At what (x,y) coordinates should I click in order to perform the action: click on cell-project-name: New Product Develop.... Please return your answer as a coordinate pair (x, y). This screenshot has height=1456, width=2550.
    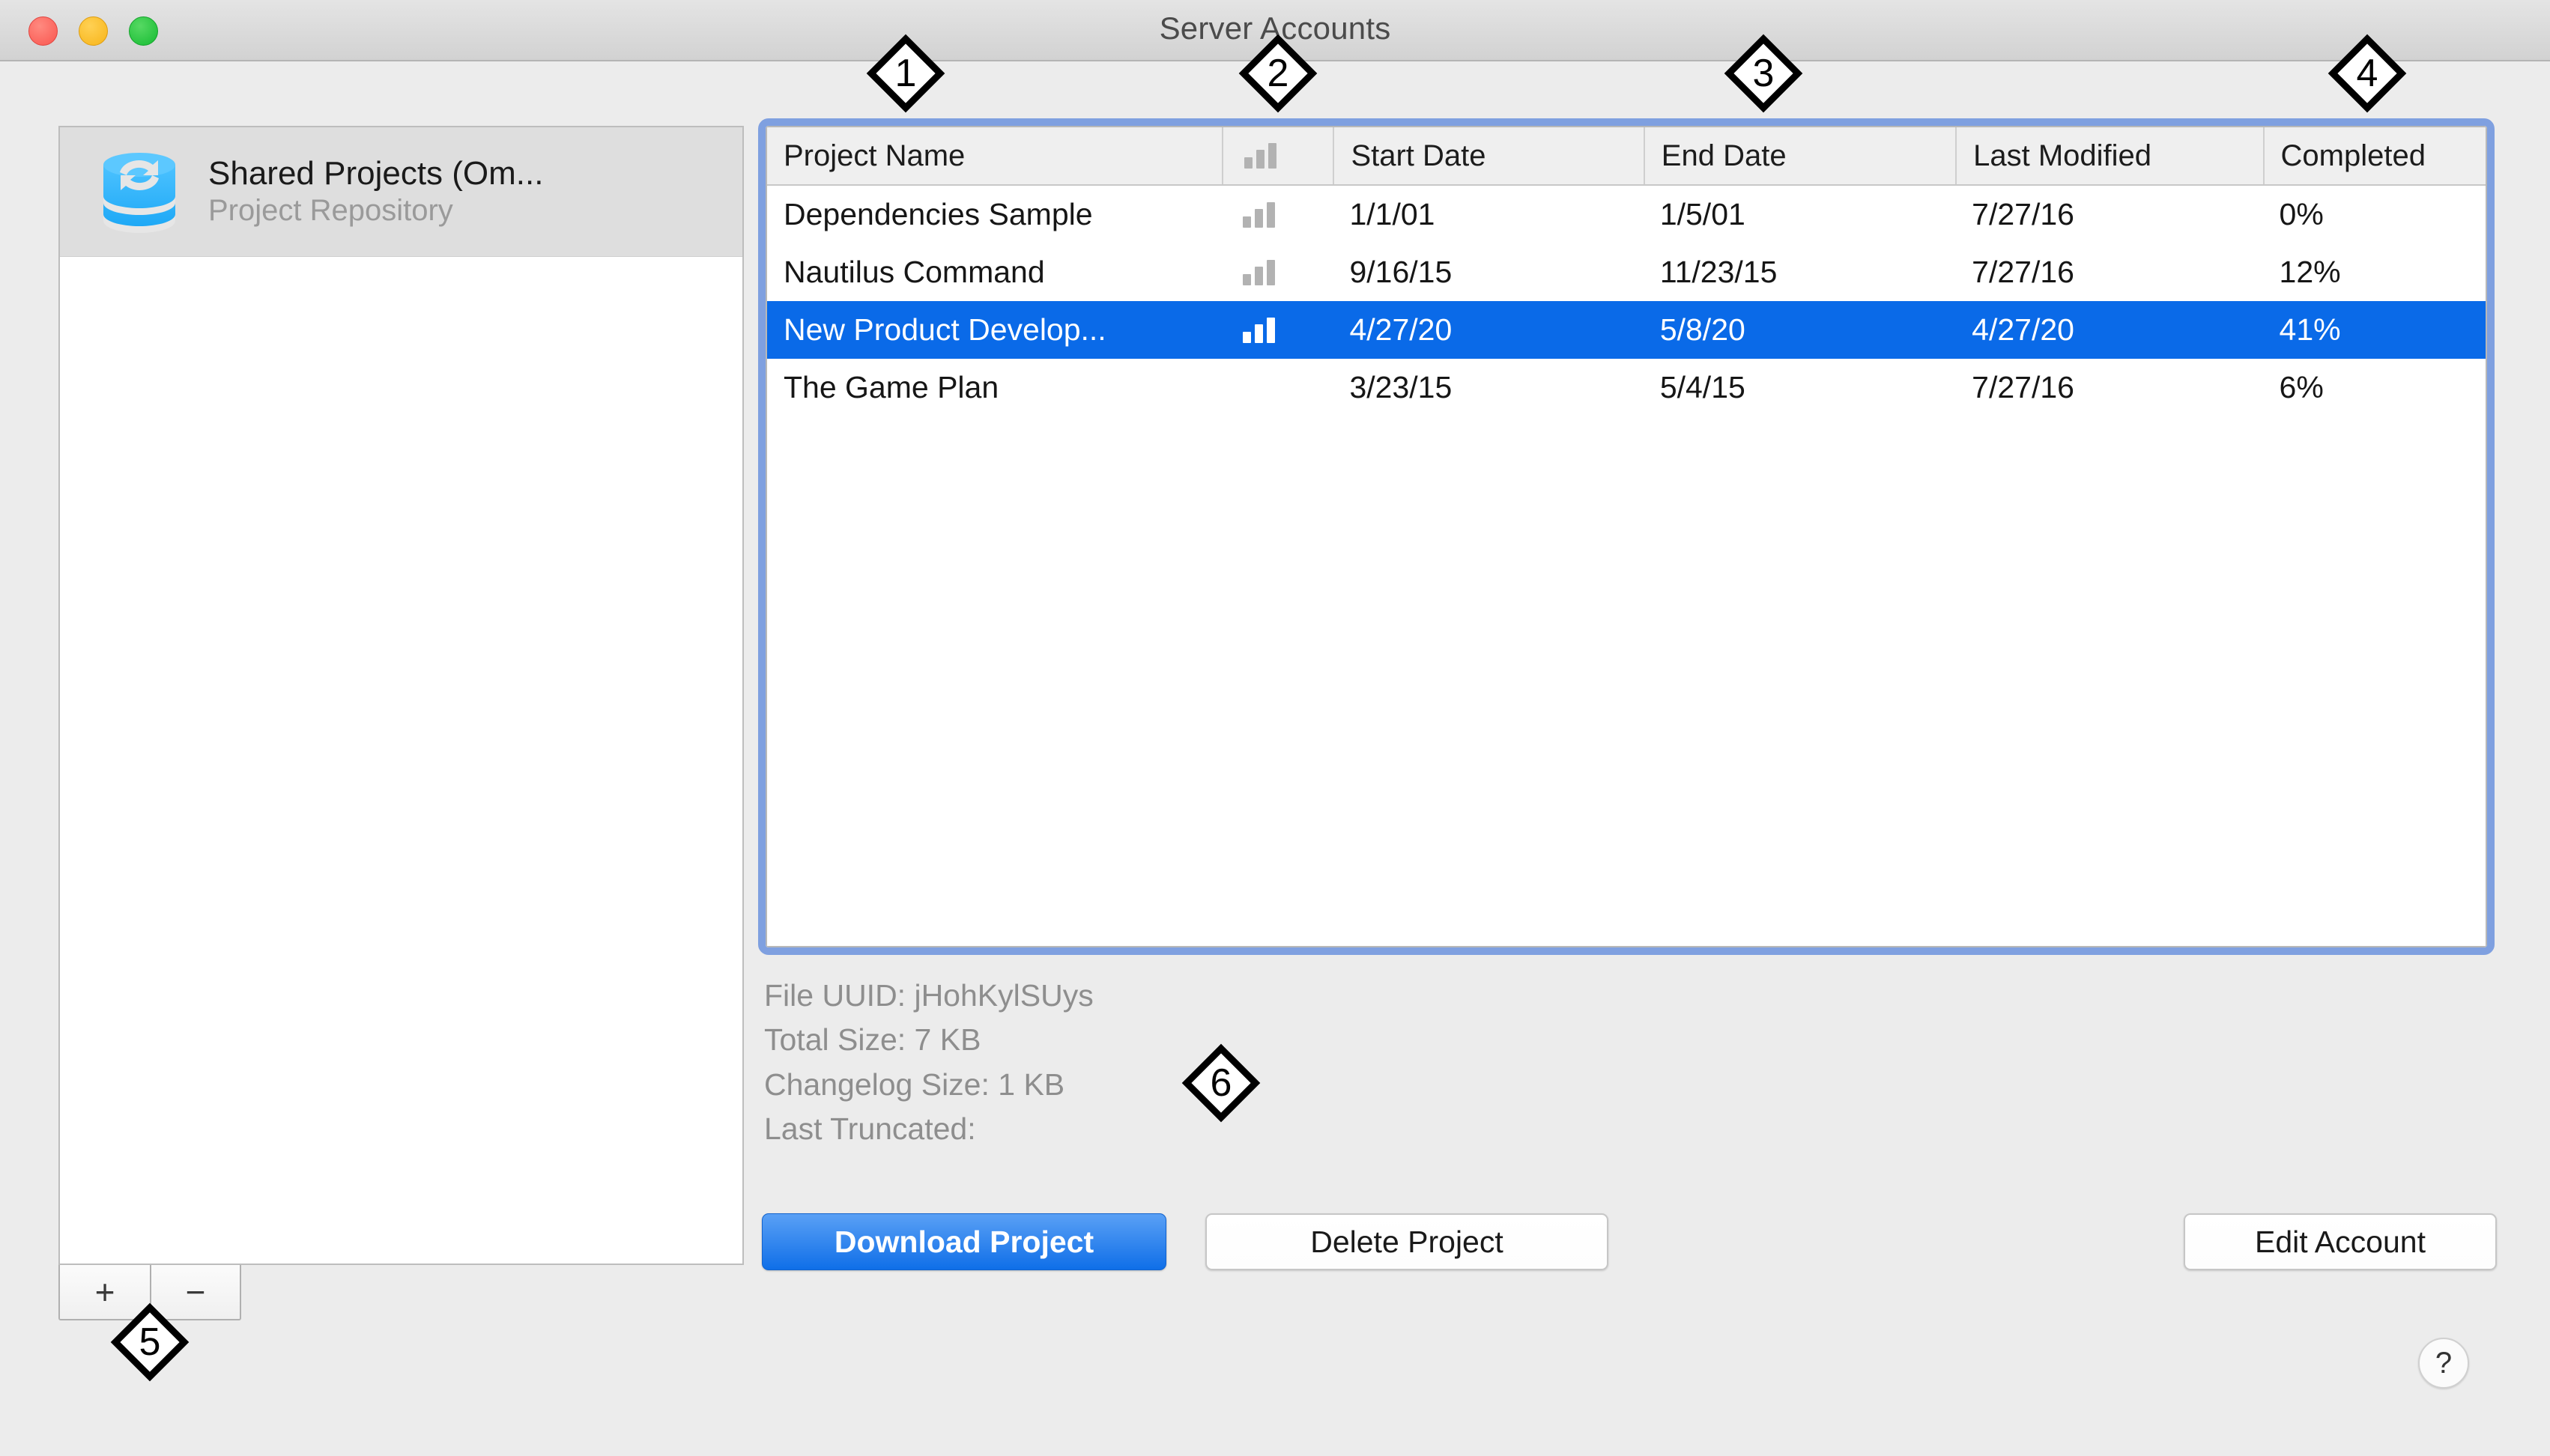
    Looking at the image, I should click on (945, 329).